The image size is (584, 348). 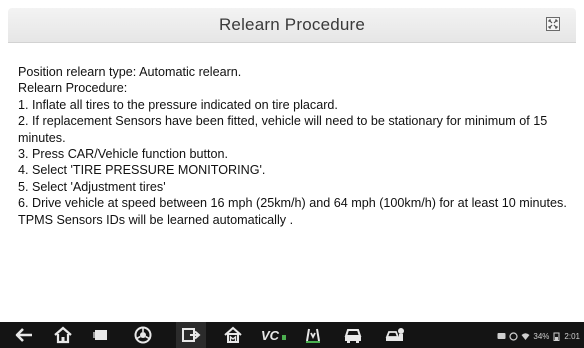 What do you see at coordinates (233, 335) in the screenshot?
I see `diagnostic-home-icon` at bounding box center [233, 335].